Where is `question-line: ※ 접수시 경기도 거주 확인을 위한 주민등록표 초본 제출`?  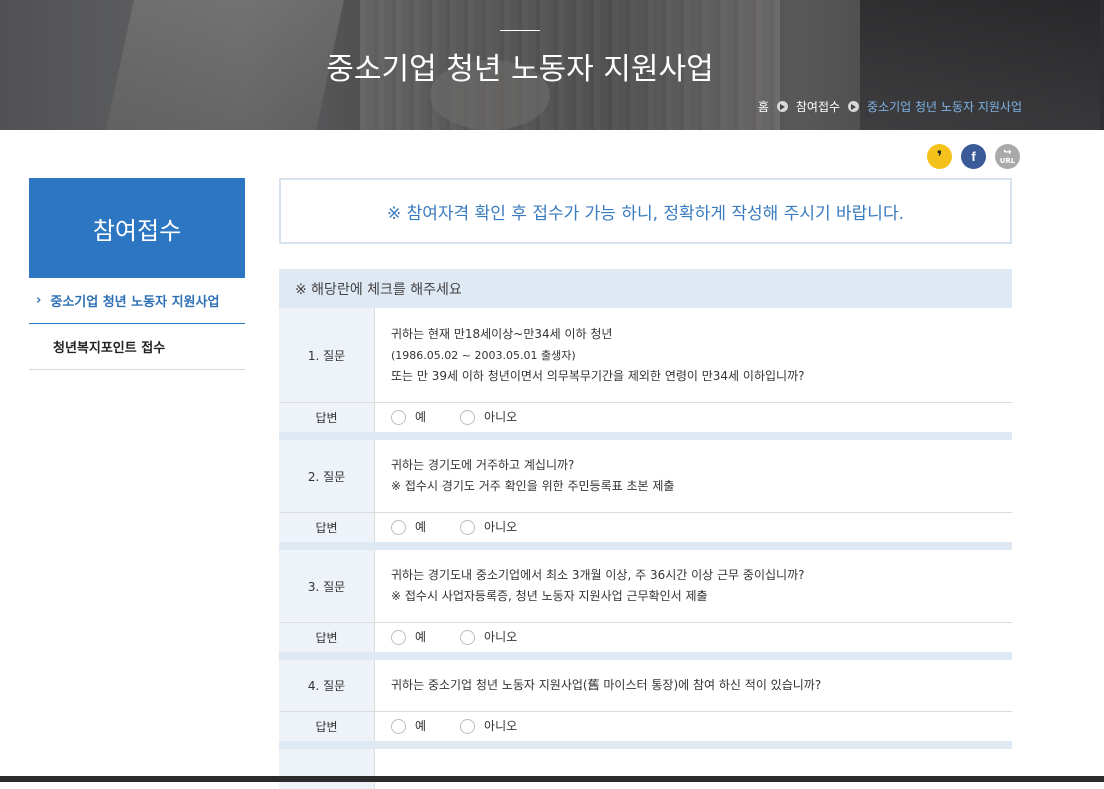 question-line: ※ 접수시 경기도 거주 확인을 위한 주민등록표 초본 제출 is located at coordinates (533, 486).